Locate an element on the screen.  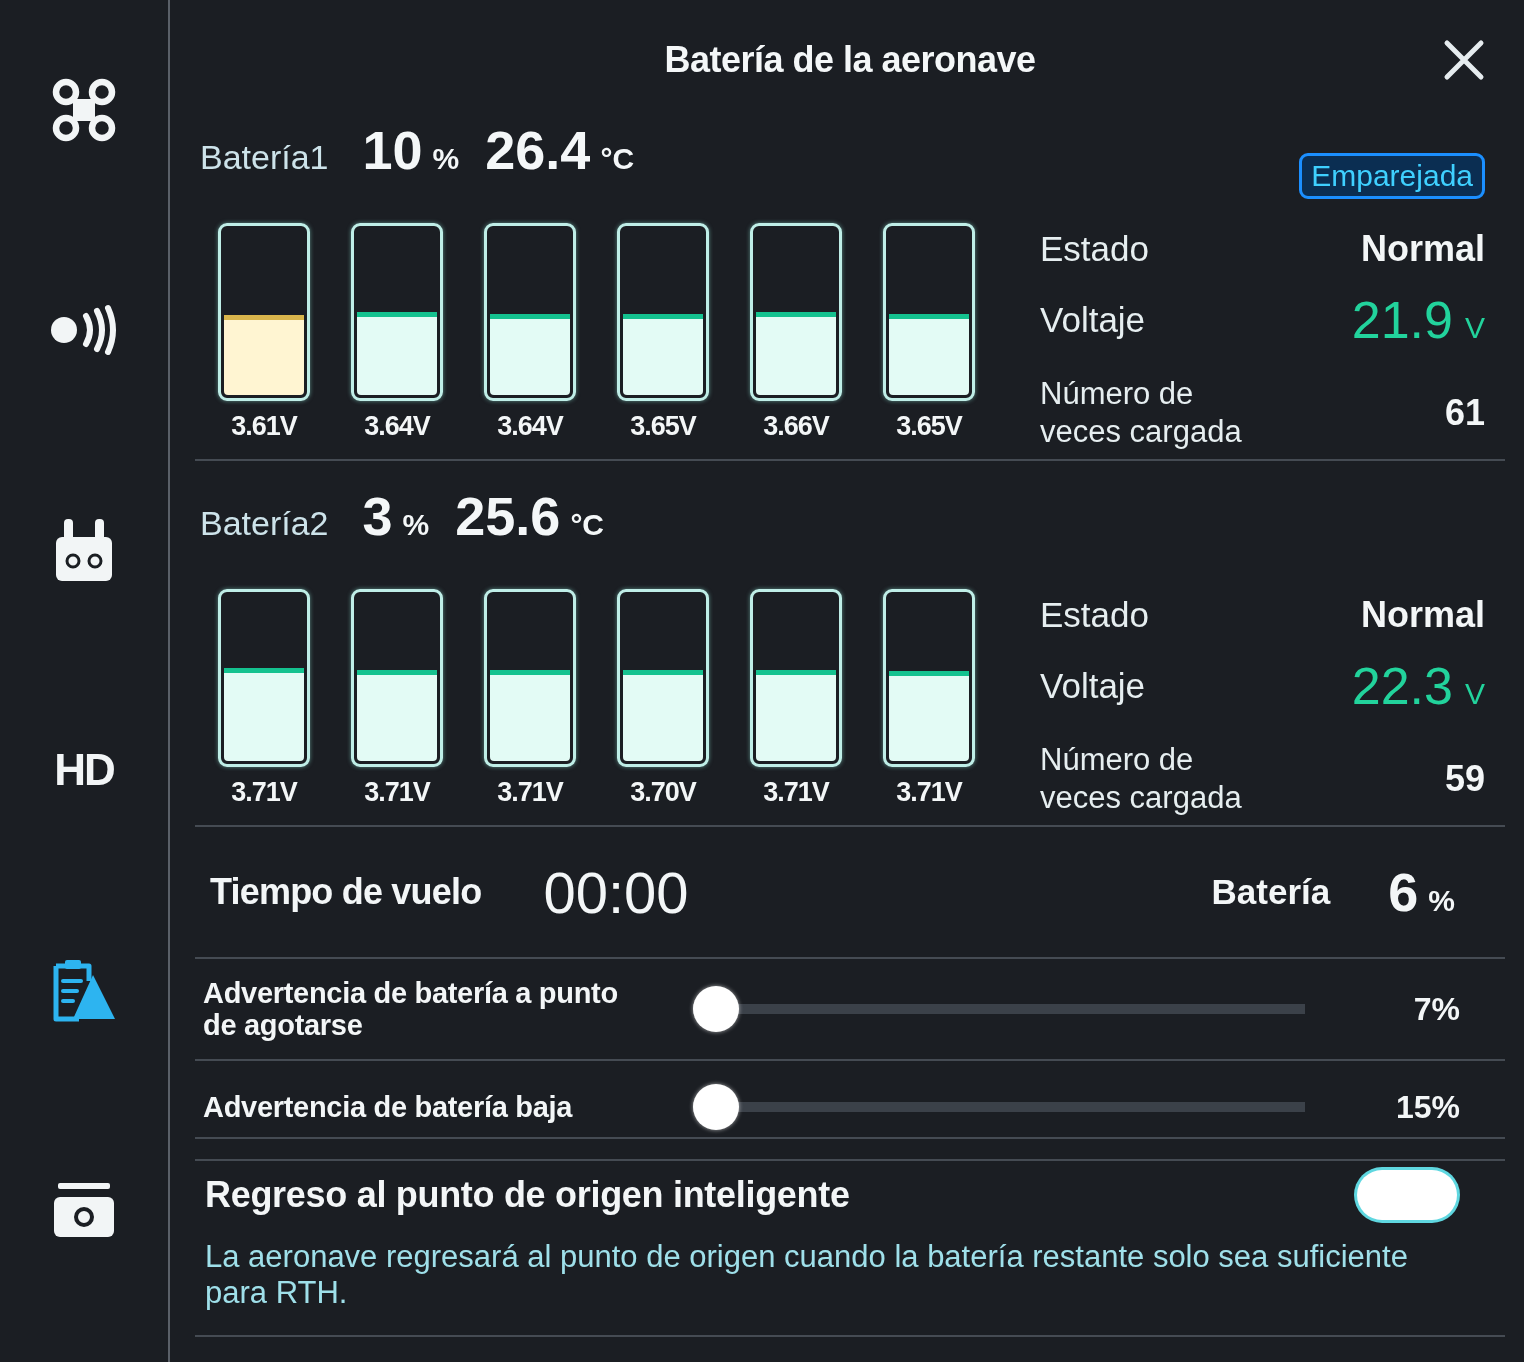
stat-value: 61 is located at coordinates (1464, 413).